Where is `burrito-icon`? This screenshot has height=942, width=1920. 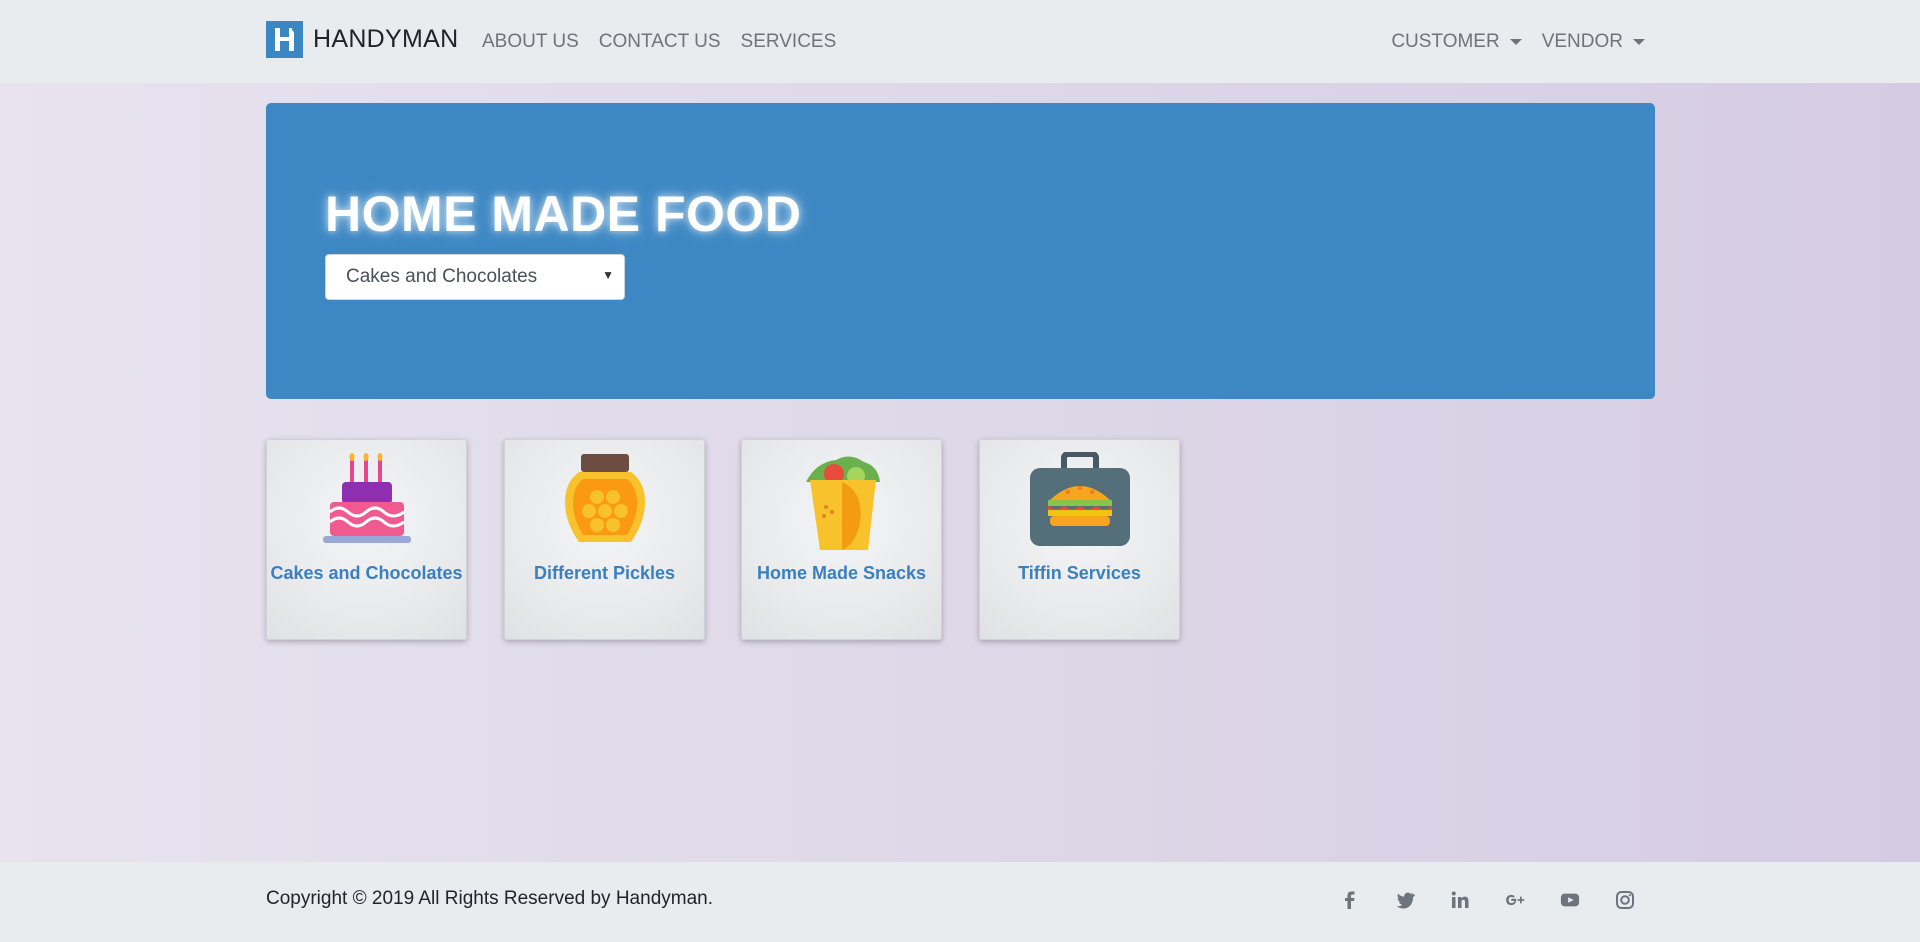
burrito-icon is located at coordinates (842, 503).